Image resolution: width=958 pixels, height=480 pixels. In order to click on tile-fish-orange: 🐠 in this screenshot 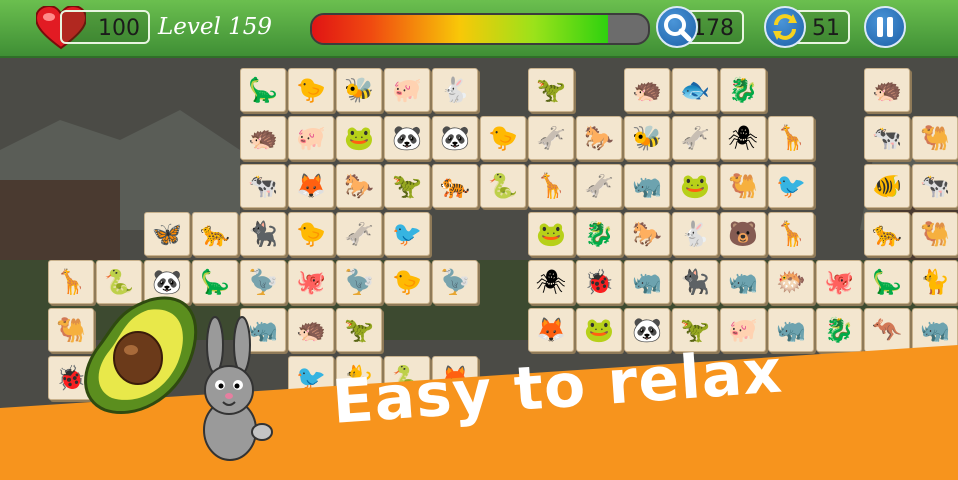, I will do `click(887, 186)`.